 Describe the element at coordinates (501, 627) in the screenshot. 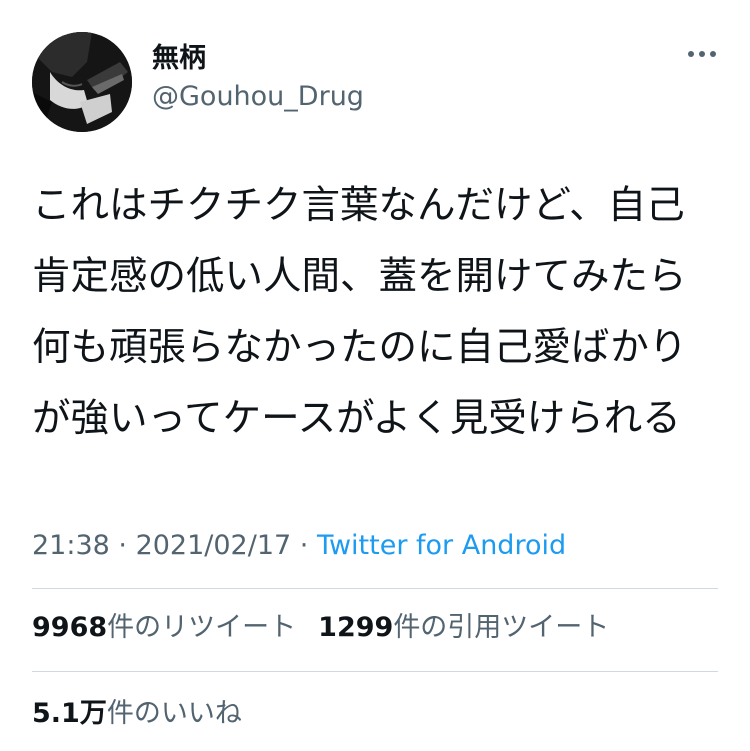

I see `quotes-label: 件の引用ツイート` at that location.